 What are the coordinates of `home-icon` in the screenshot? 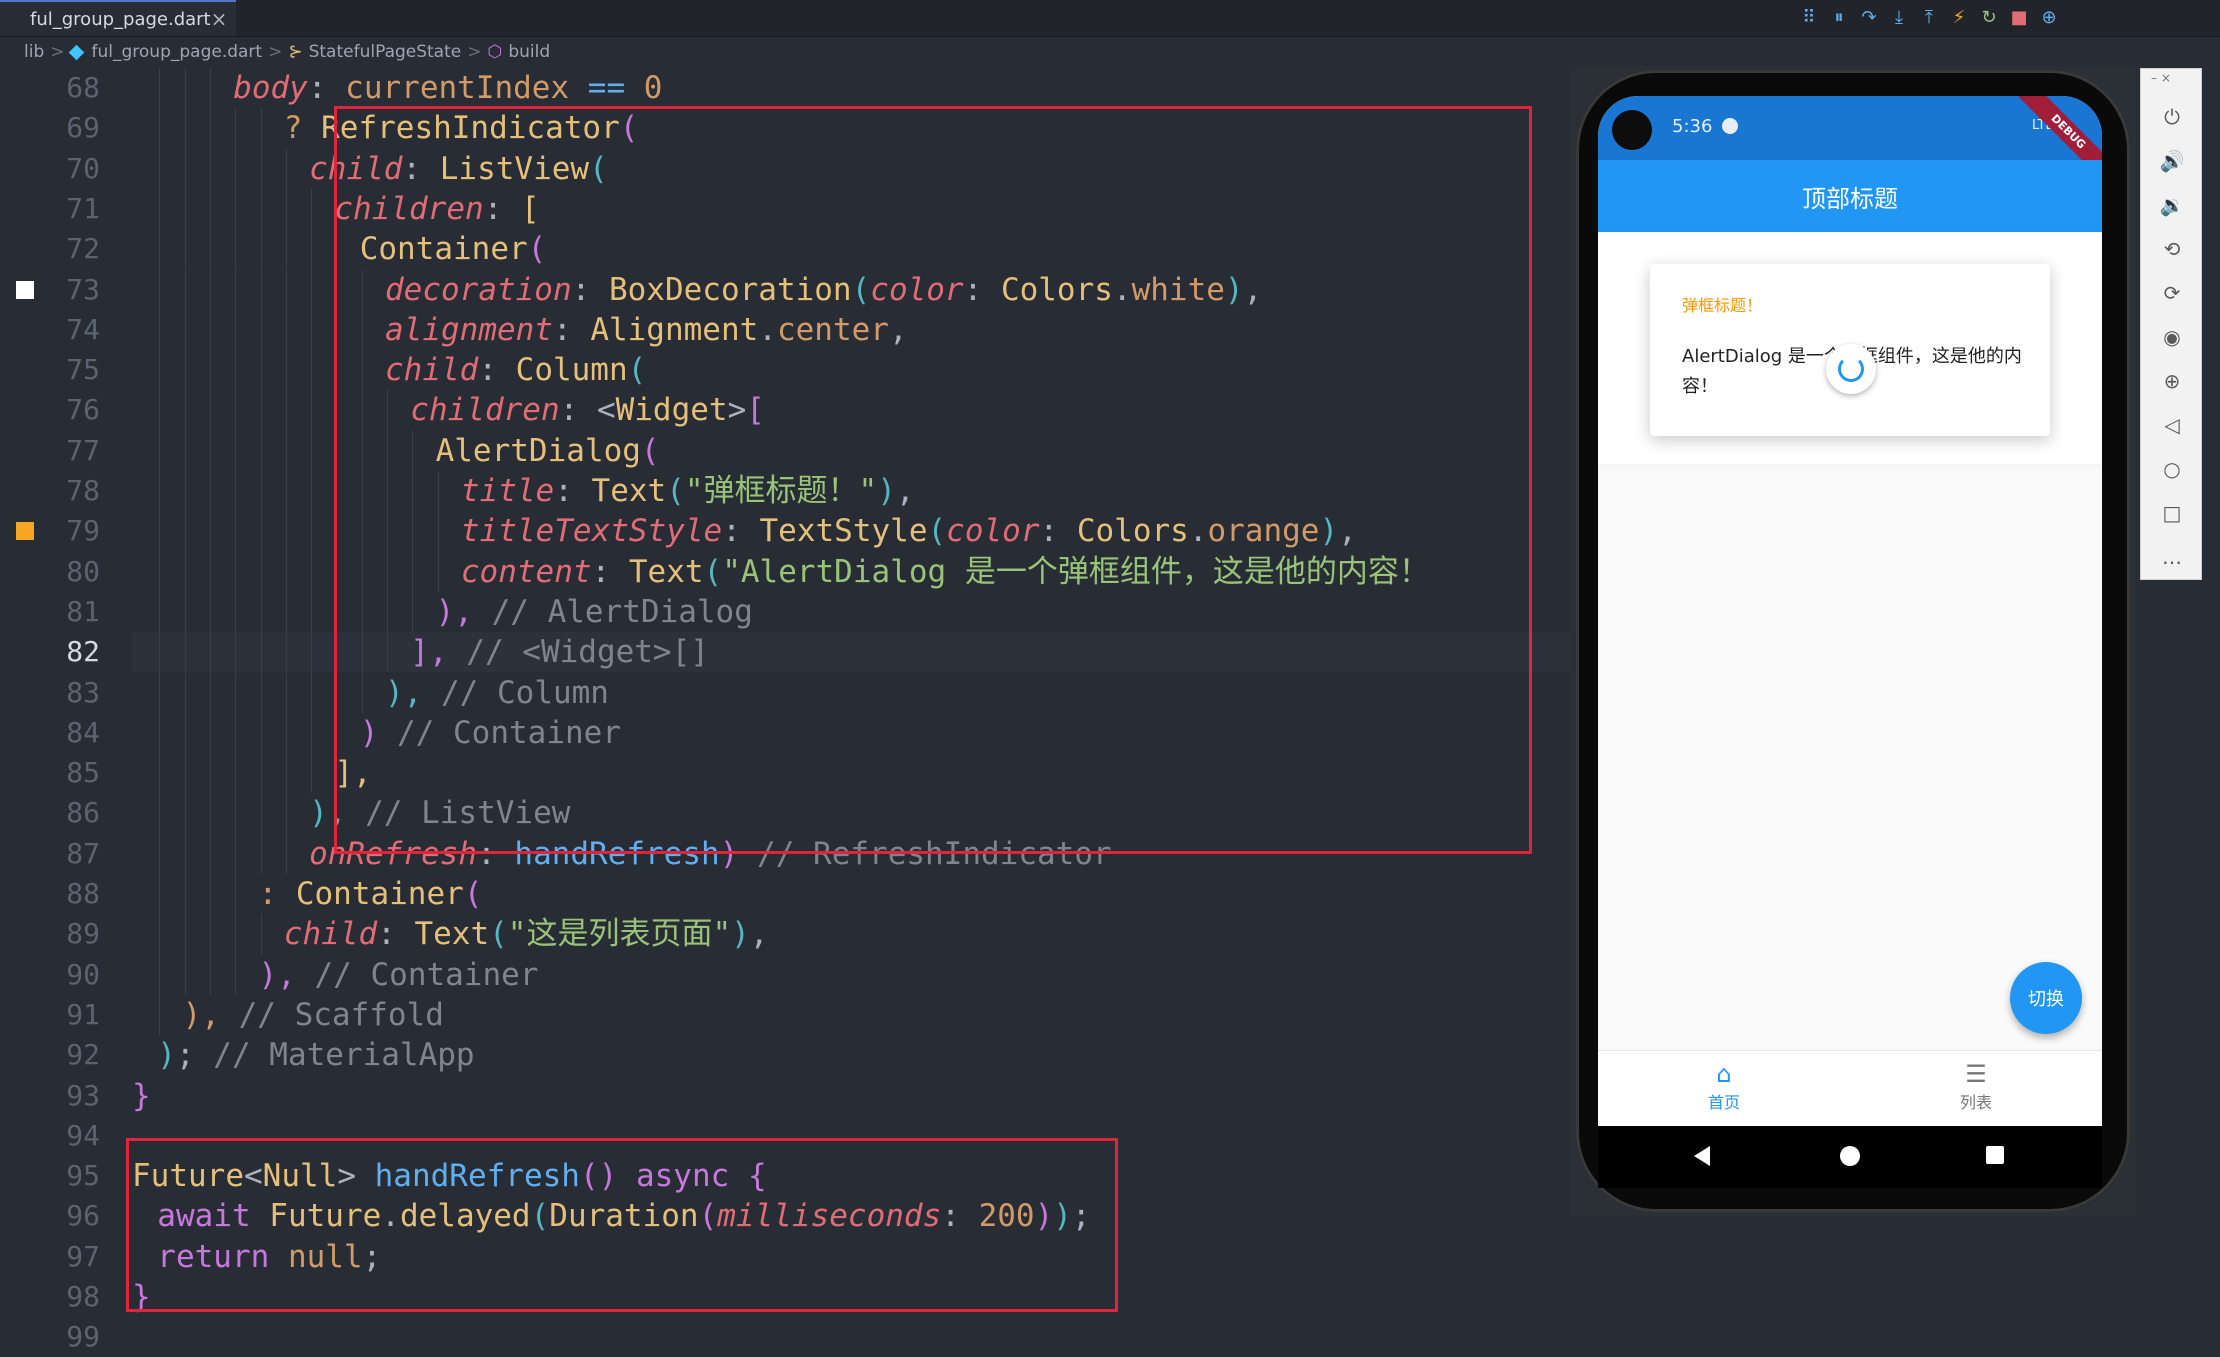 It's located at (1850, 1156).